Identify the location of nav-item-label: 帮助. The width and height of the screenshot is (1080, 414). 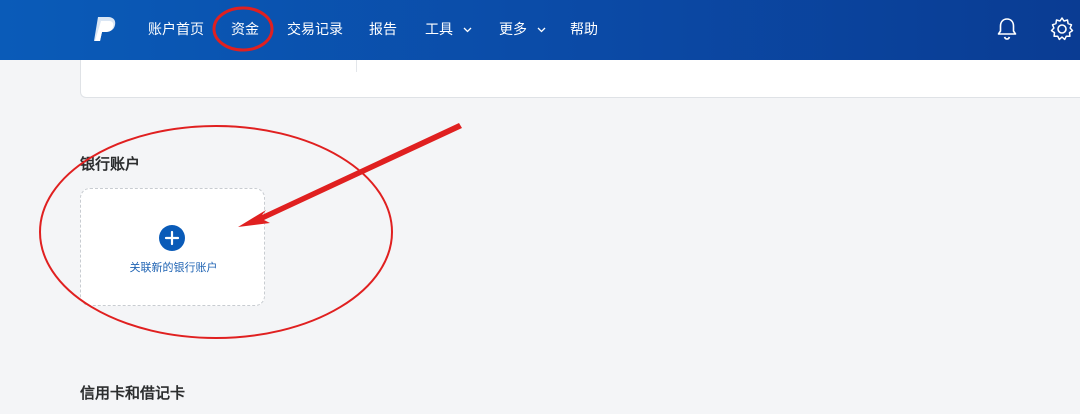
(584, 30).